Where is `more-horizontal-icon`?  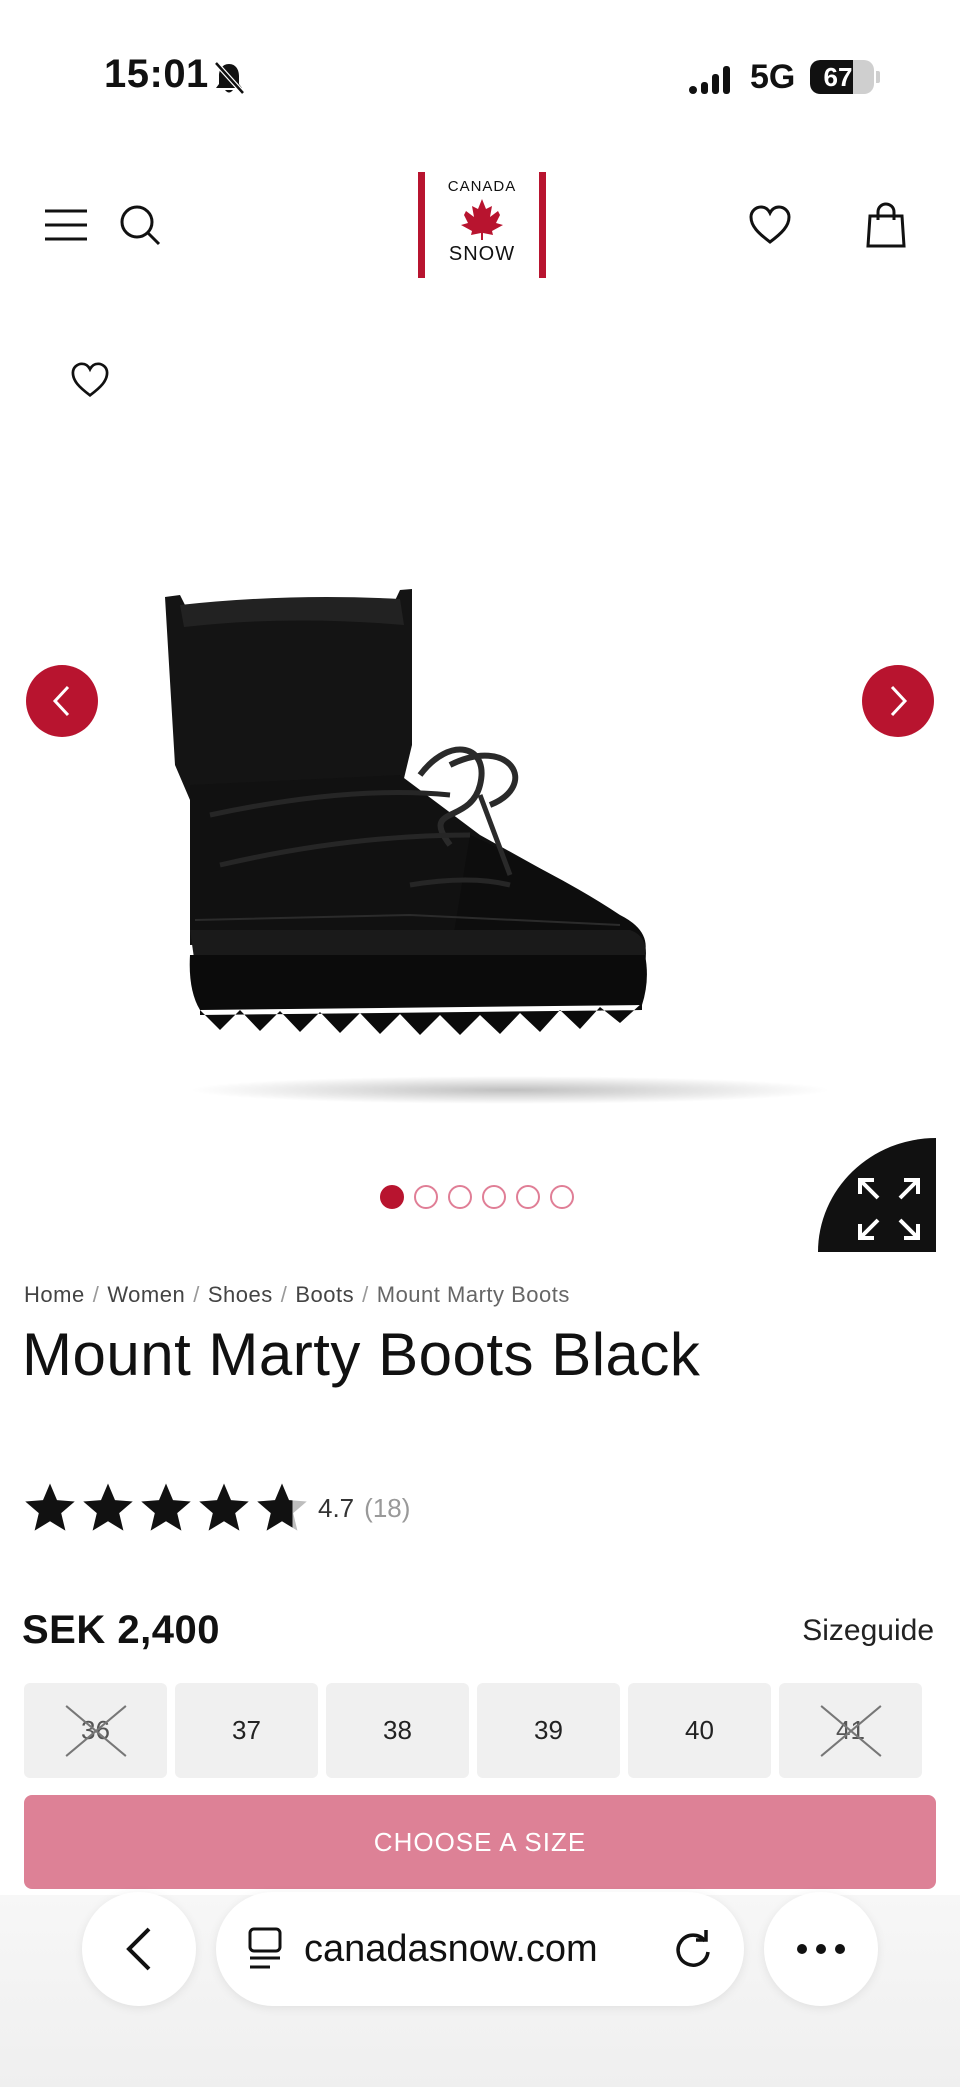 more-horizontal-icon is located at coordinates (821, 1949).